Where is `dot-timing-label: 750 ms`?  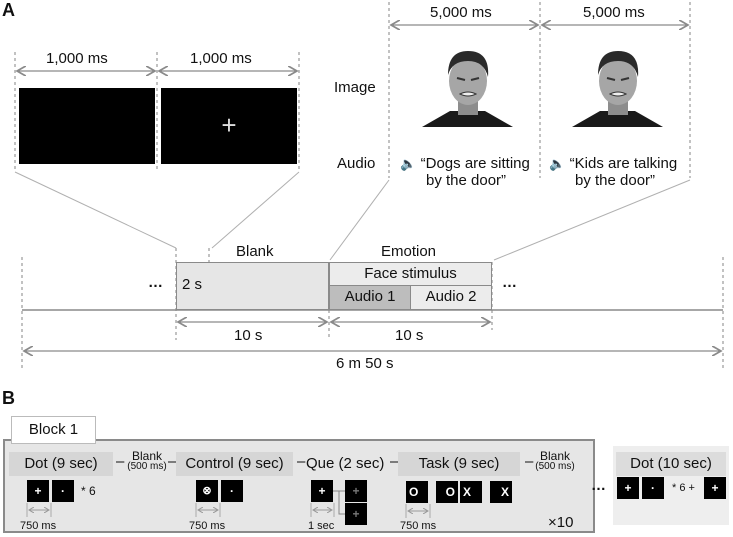
dot-timing-label: 750 ms is located at coordinates (38, 526).